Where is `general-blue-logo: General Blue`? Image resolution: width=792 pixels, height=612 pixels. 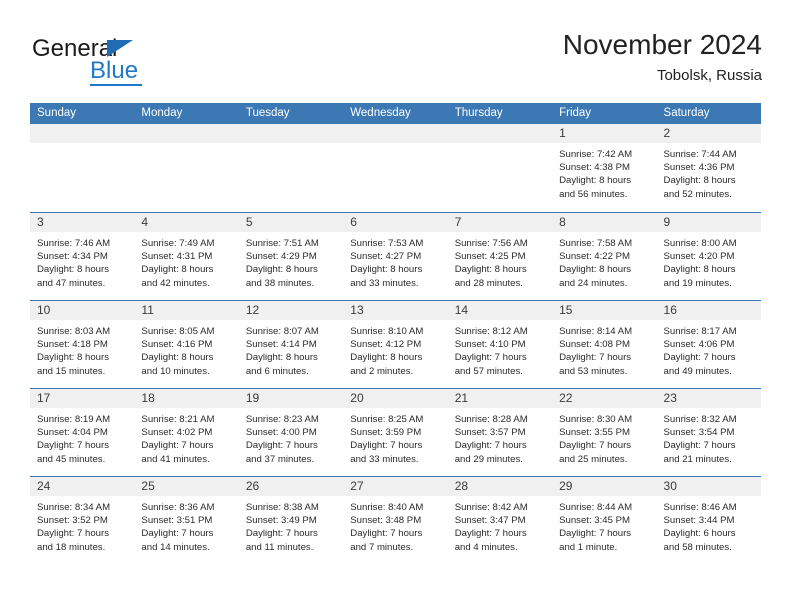 general-blue-logo: General Blue is located at coordinates (117, 62).